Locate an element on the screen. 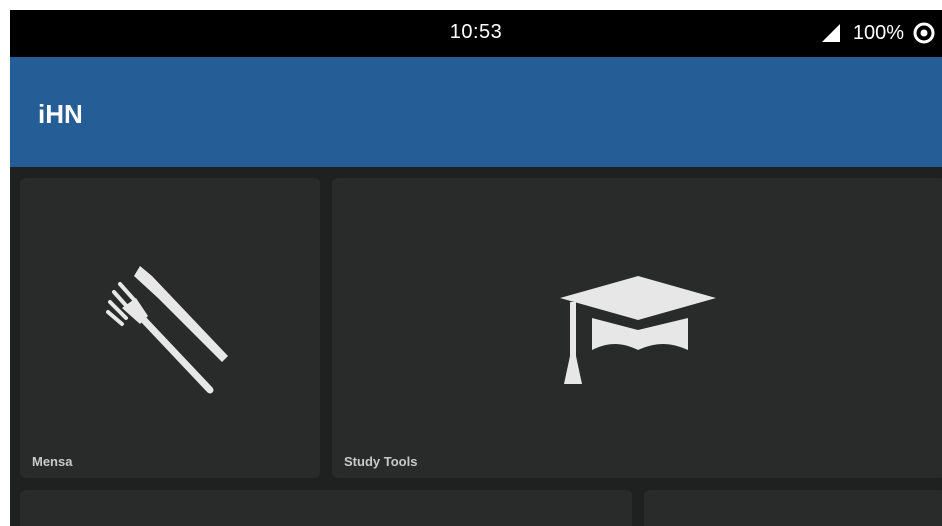 The height and width of the screenshot is (526, 942). graduation-cap-icon is located at coordinates (638, 330).